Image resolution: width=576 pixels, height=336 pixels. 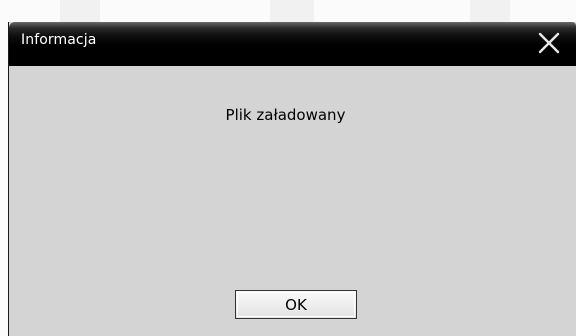 What do you see at coordinates (59, 40) in the screenshot?
I see `dialog-title: Informacja` at bounding box center [59, 40].